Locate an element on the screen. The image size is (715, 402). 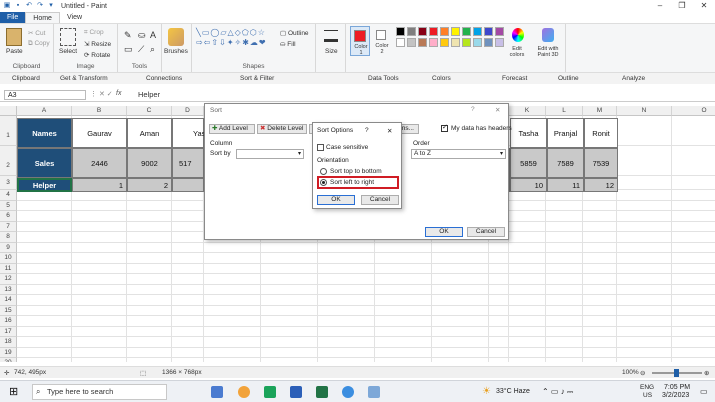
cell-helper-d3 is located at coordinates (188, 185).